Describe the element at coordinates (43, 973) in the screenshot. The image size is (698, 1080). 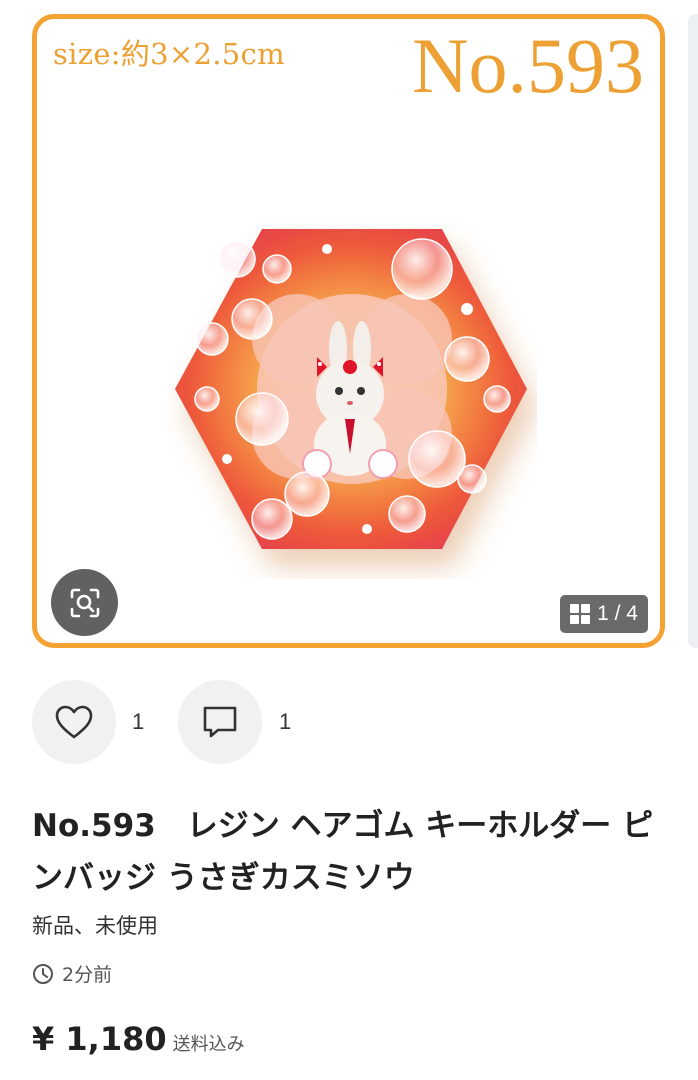
I see `clock-icon` at that location.